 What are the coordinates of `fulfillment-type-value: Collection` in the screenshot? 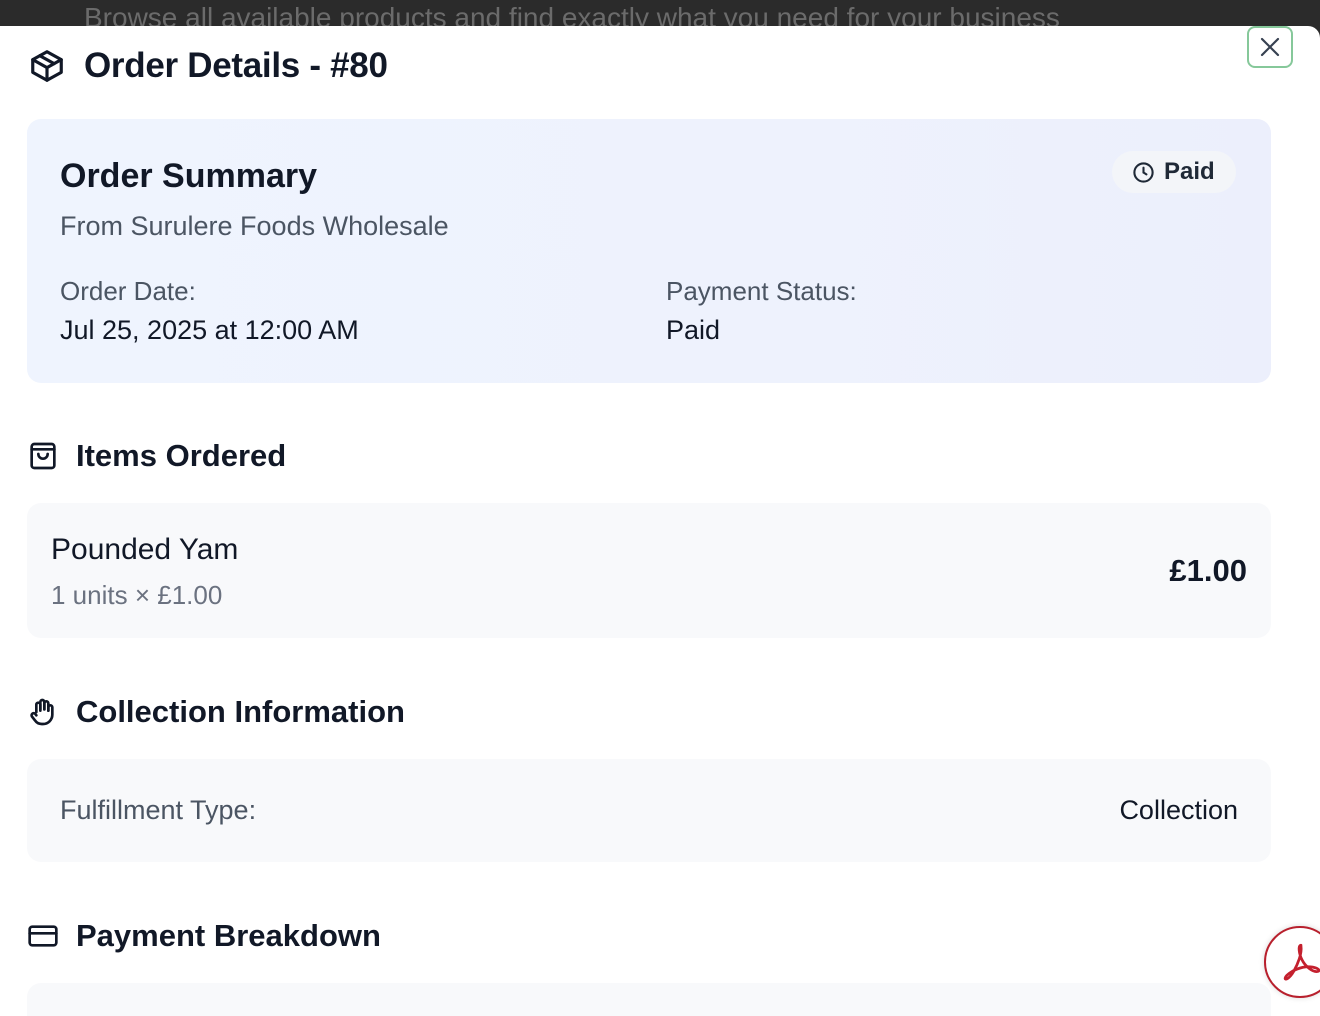 It's located at (1178, 810).